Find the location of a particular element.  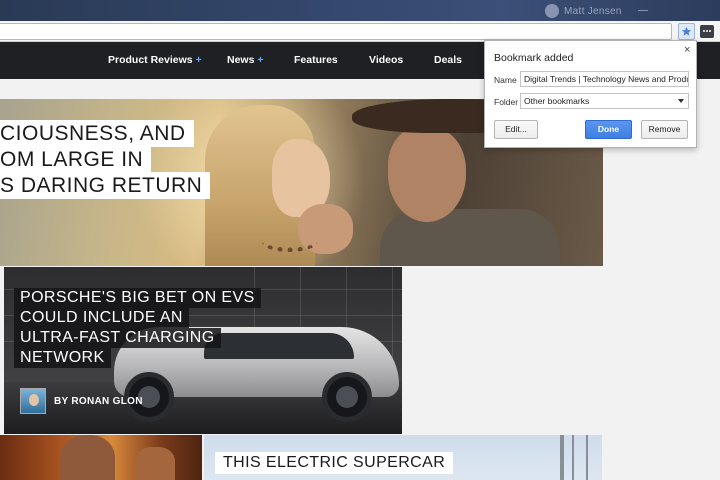

article-title-line: PORSCHE'S BIG BET ON EVS is located at coordinates (137, 298).